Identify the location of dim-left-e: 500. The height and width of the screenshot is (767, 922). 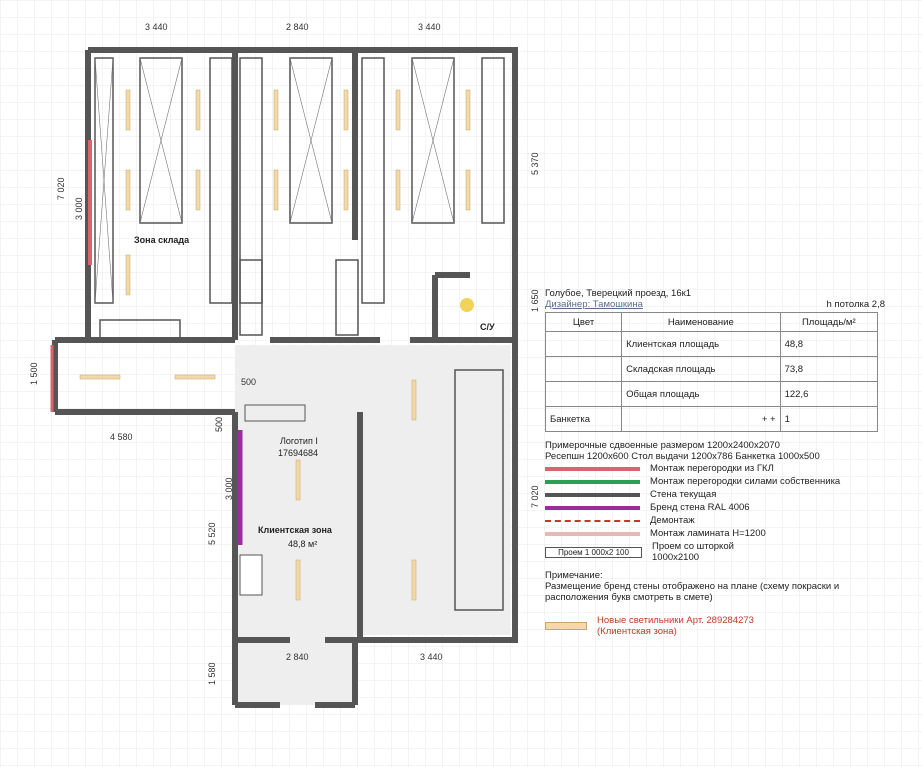
(219, 424).